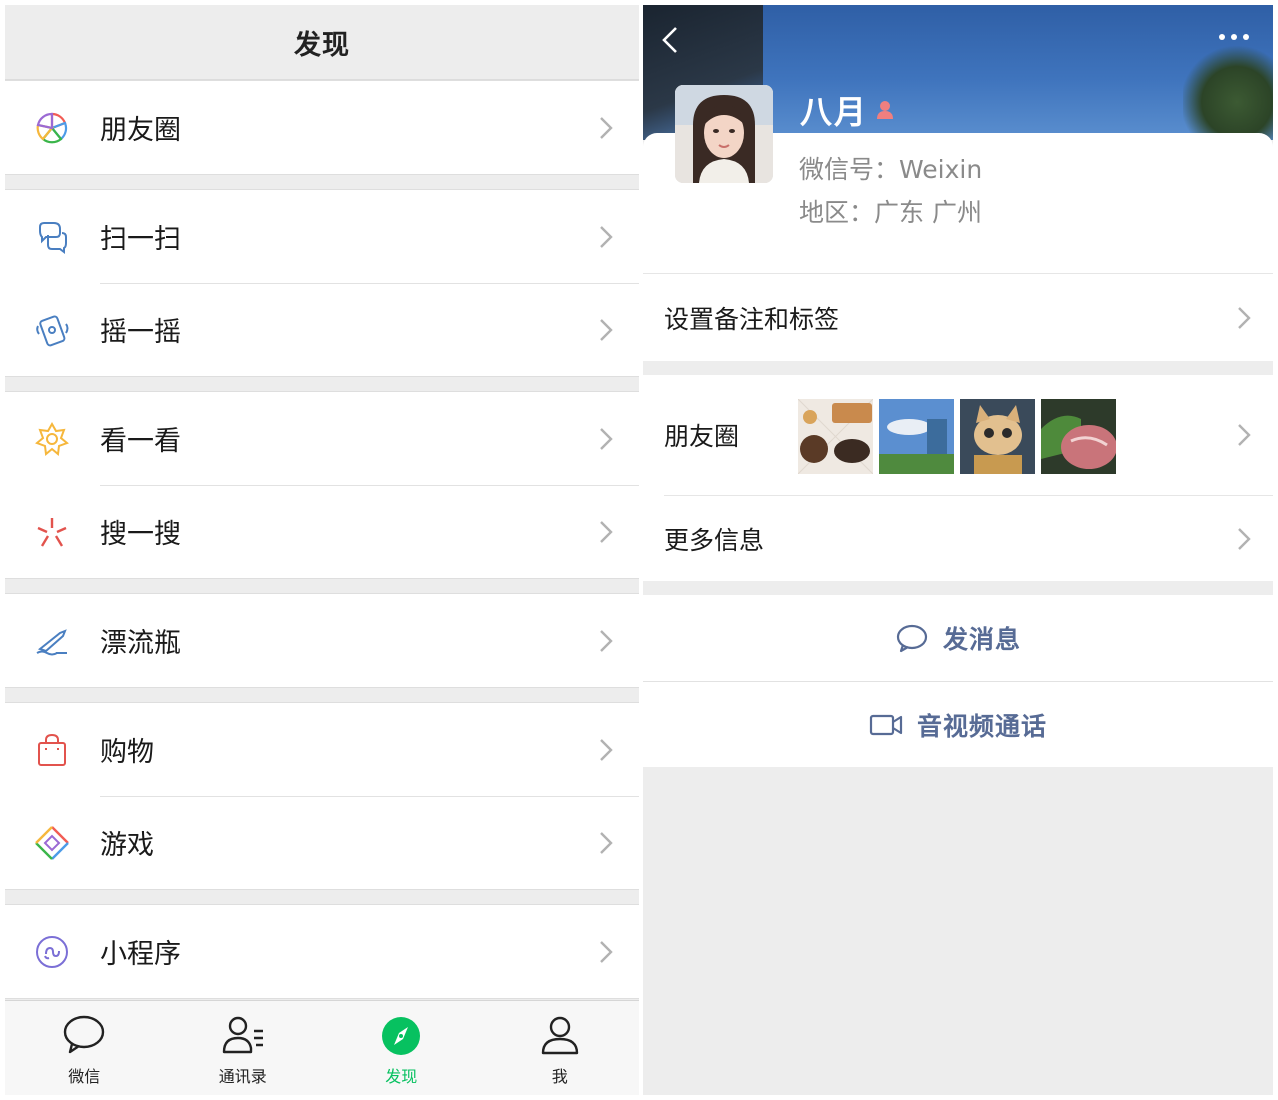 This screenshot has width=1278, height=1100. Describe the element at coordinates (885, 110) in the screenshot. I see `female-icon` at that location.